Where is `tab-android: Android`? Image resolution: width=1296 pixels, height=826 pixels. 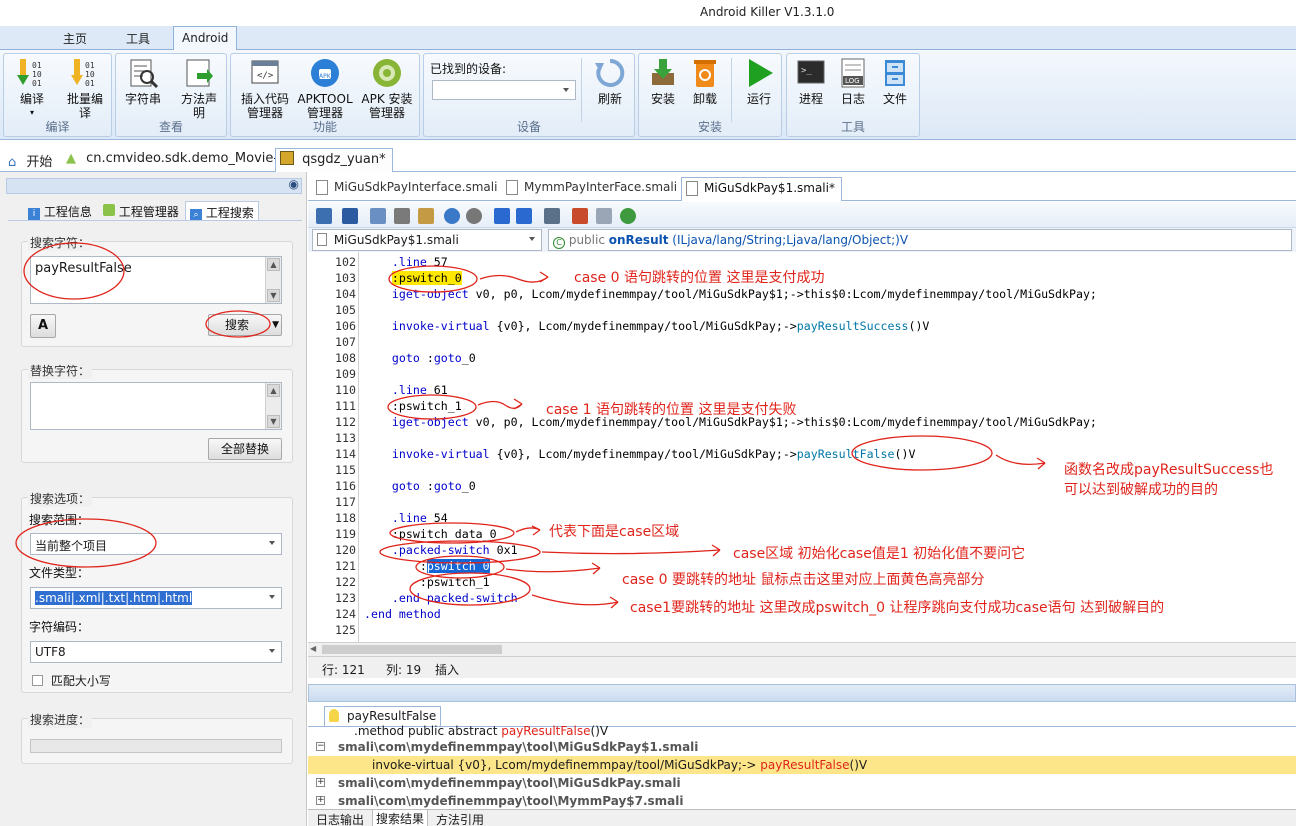
tab-android: Android is located at coordinates (205, 38).